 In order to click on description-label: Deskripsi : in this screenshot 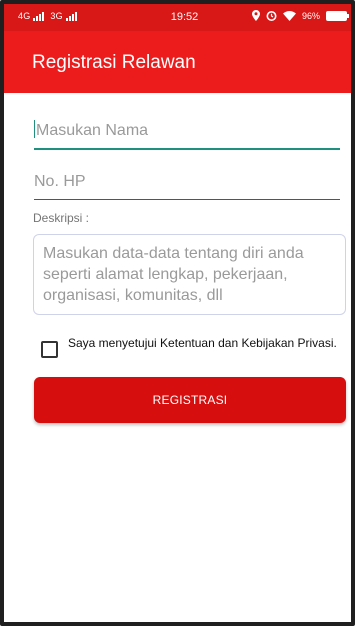, I will do `click(61, 218)`.